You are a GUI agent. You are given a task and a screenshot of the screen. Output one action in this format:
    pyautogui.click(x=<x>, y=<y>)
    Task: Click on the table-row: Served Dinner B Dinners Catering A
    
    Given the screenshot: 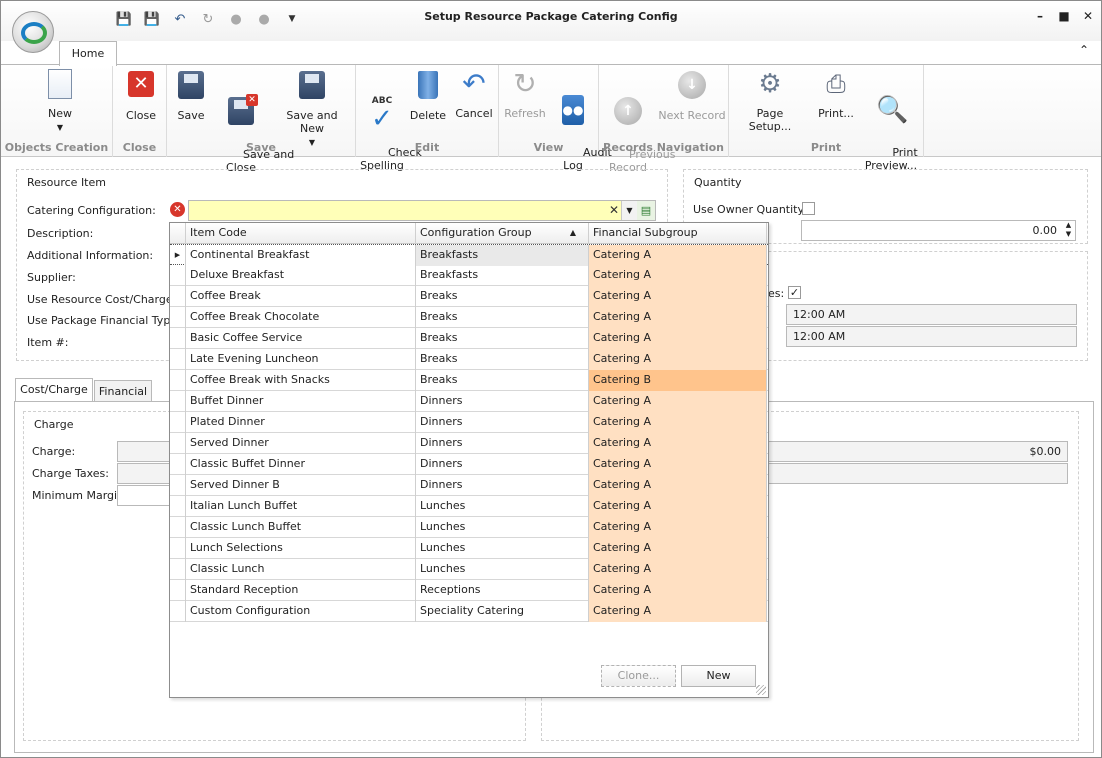 What is the action you would take?
    pyautogui.click(x=469, y=485)
    